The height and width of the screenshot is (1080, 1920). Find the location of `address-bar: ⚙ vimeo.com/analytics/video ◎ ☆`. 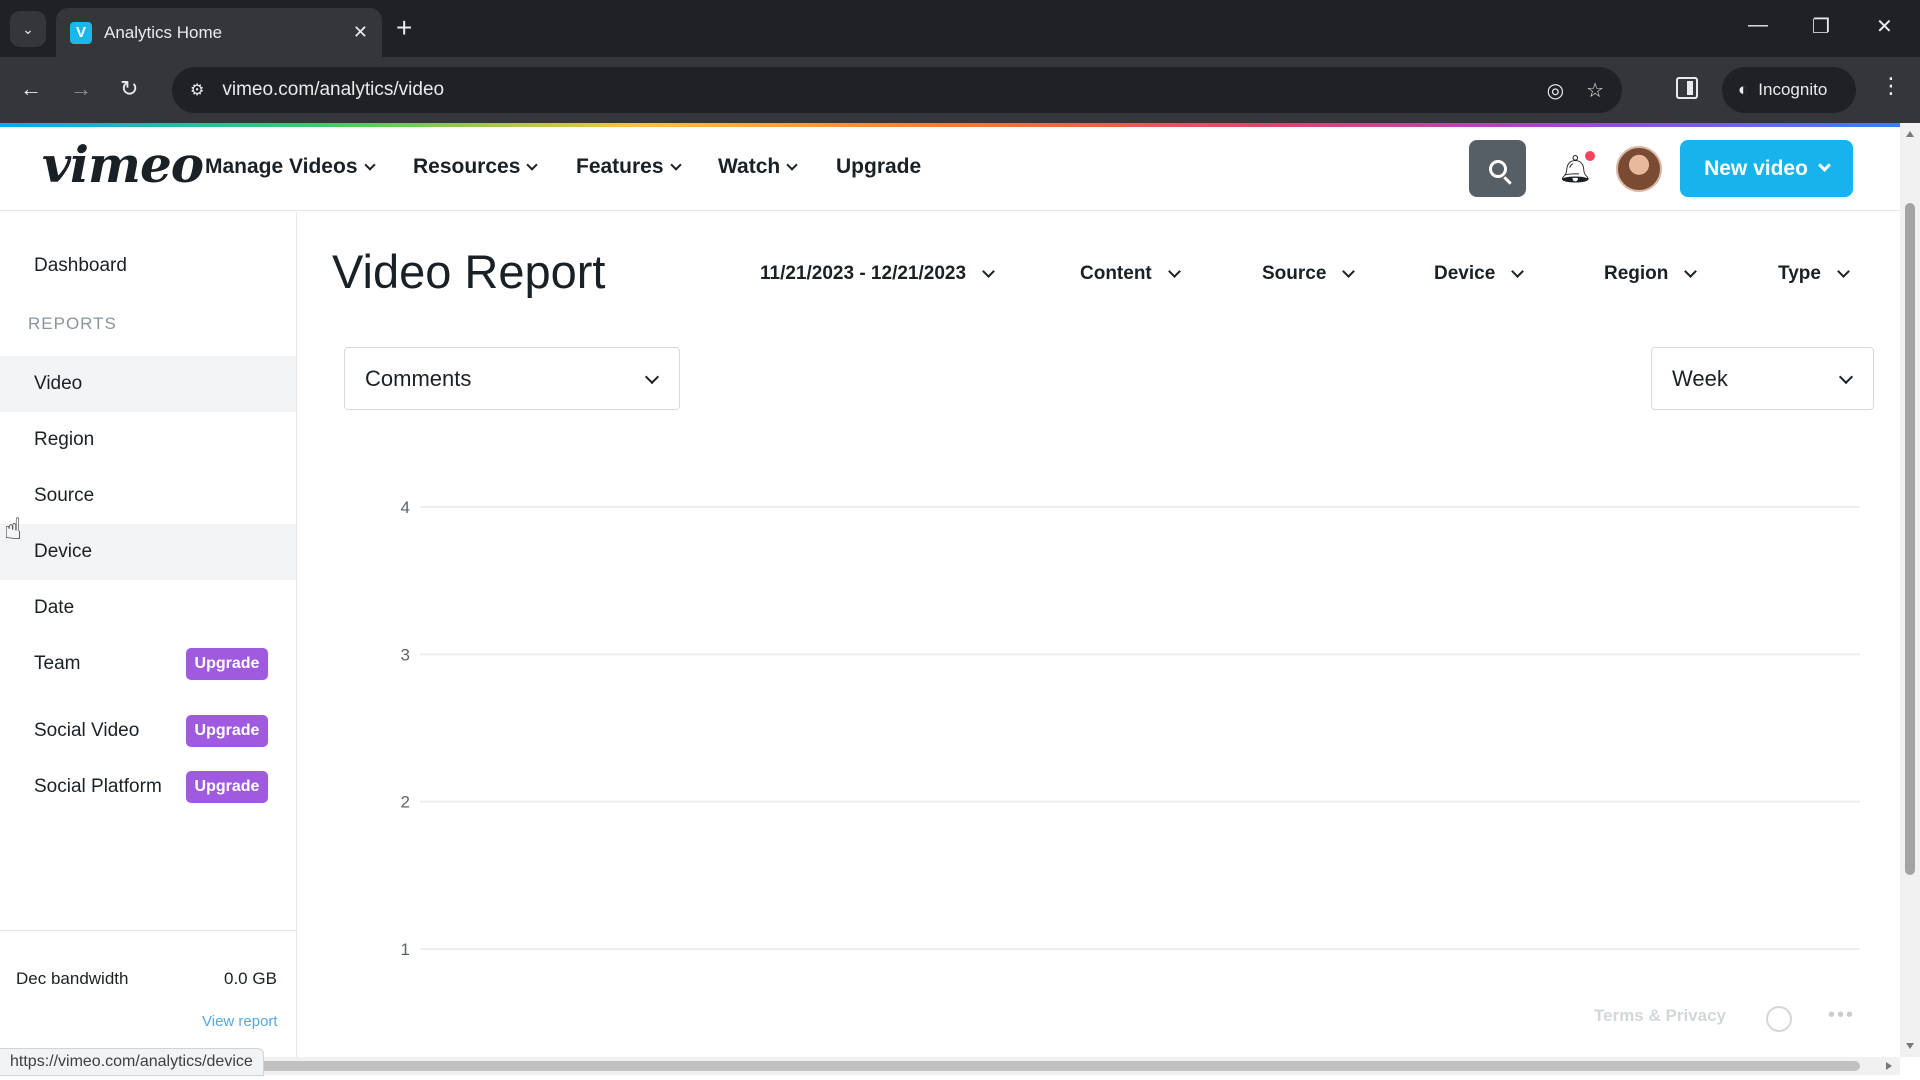

address-bar: ⚙ vimeo.com/analytics/video ◎ ☆ is located at coordinates (897, 90).